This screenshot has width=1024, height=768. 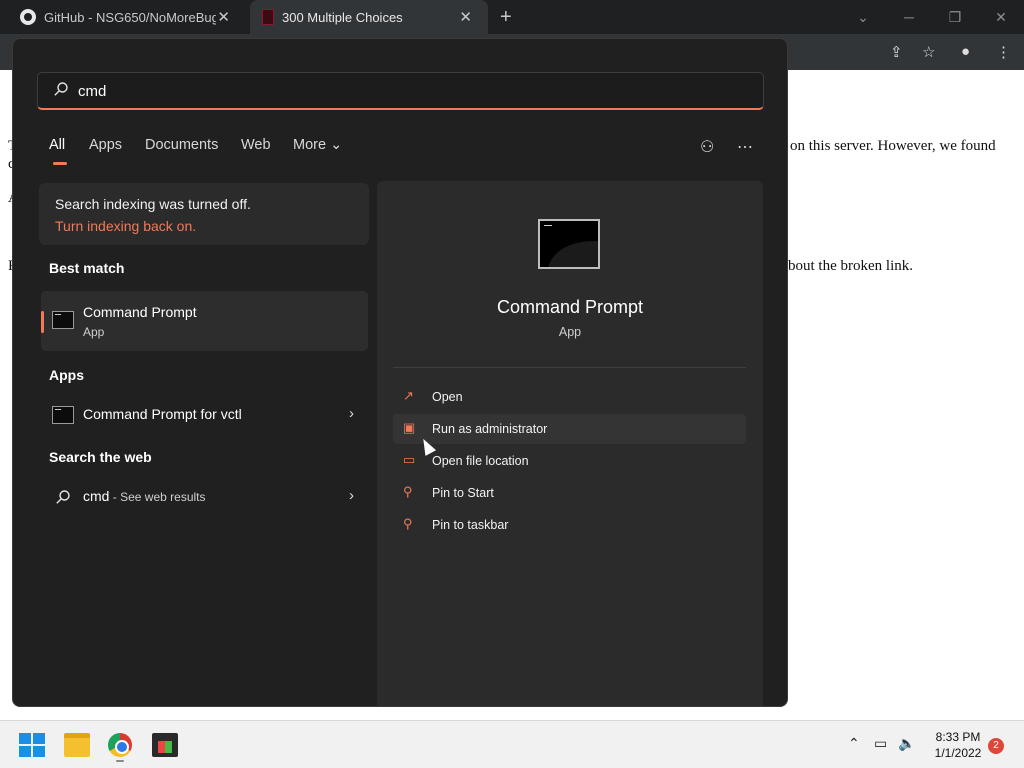 I want to click on action-label: Pin to Start, so click(x=463, y=493).